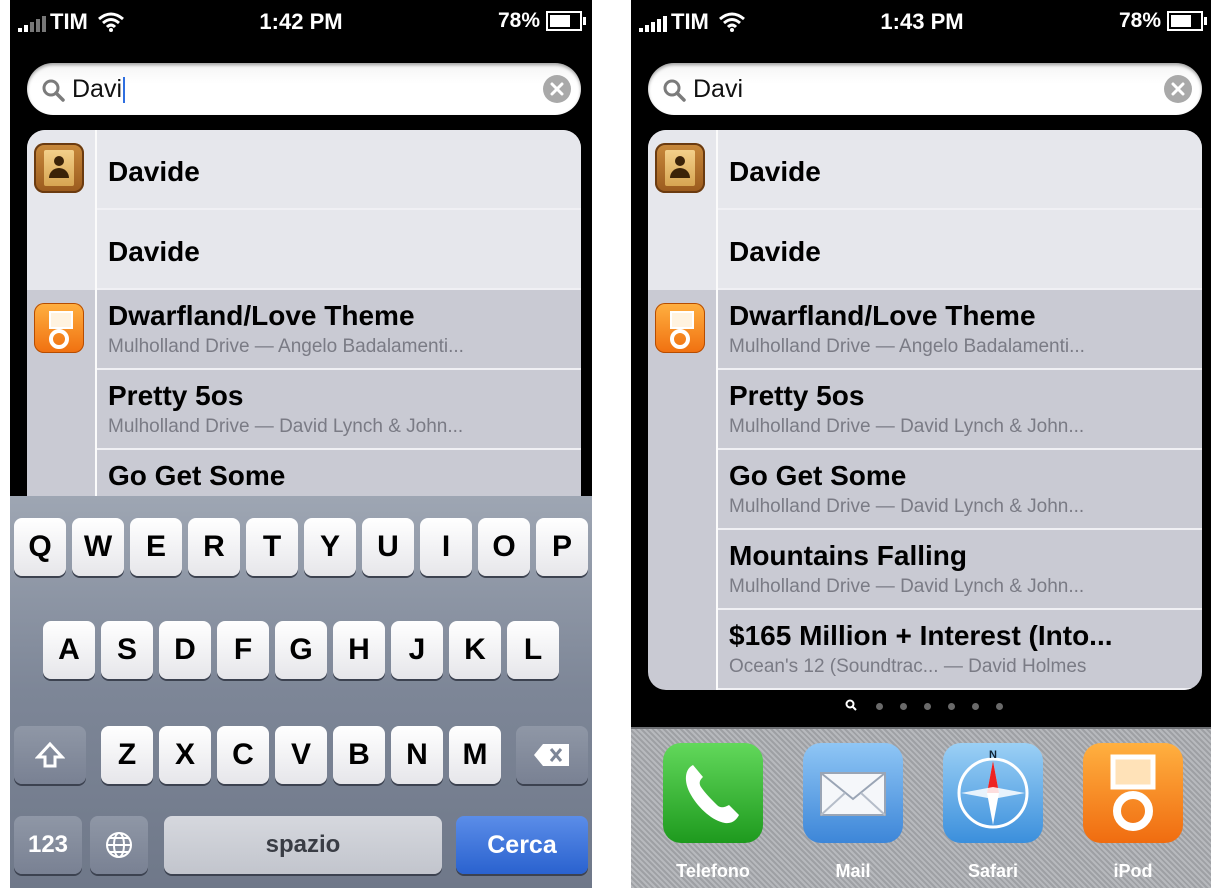 The width and height of the screenshot is (1211, 888). I want to click on phone-icon, so click(713, 793).